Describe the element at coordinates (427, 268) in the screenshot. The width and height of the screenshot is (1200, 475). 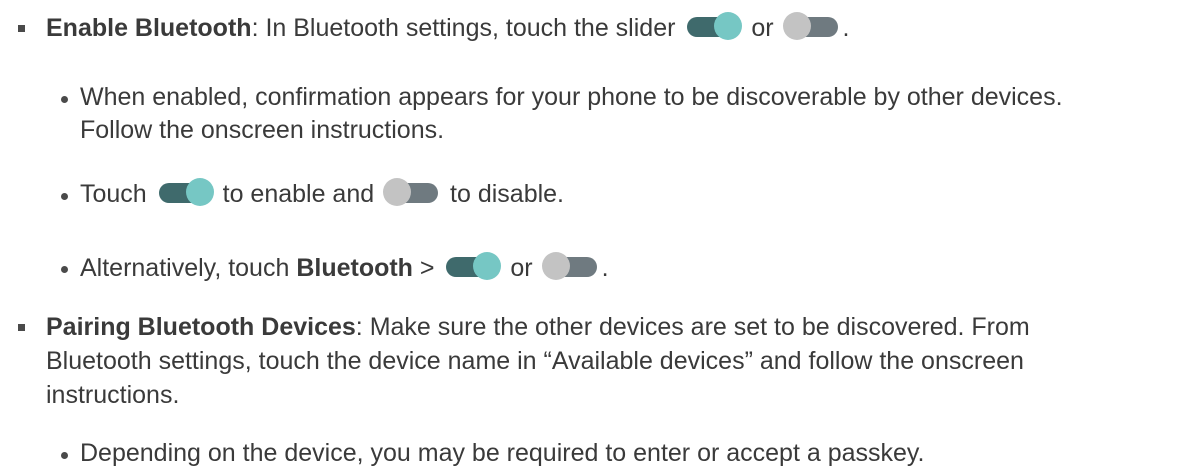
I see `gt-text: >` at that location.